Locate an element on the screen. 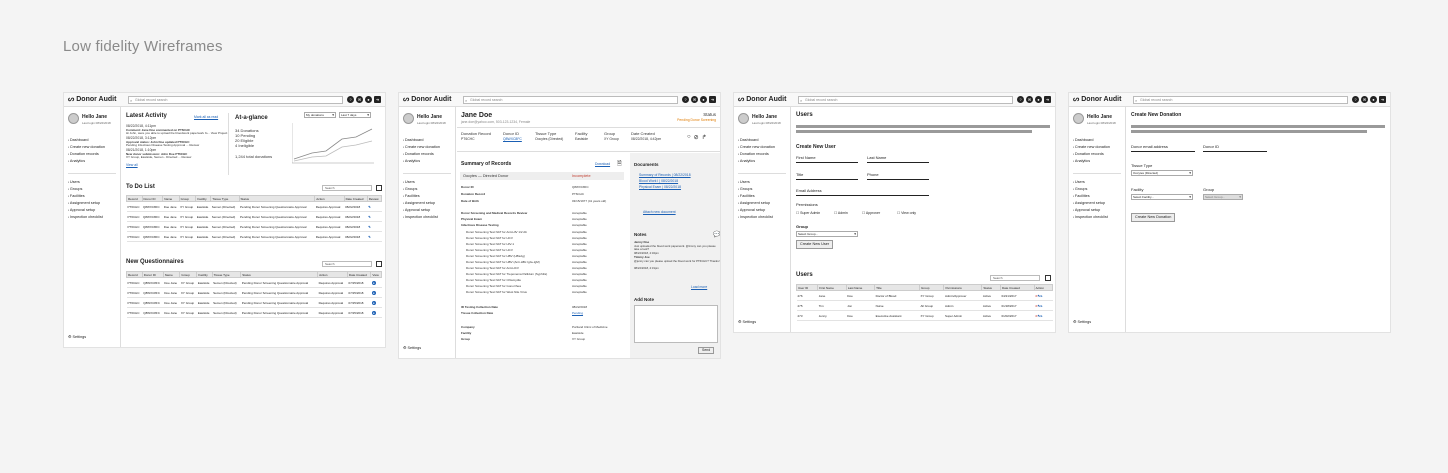 The width and height of the screenshot is (1448, 473). meta-value: Q8WXC8FC is located at coordinates (512, 139).